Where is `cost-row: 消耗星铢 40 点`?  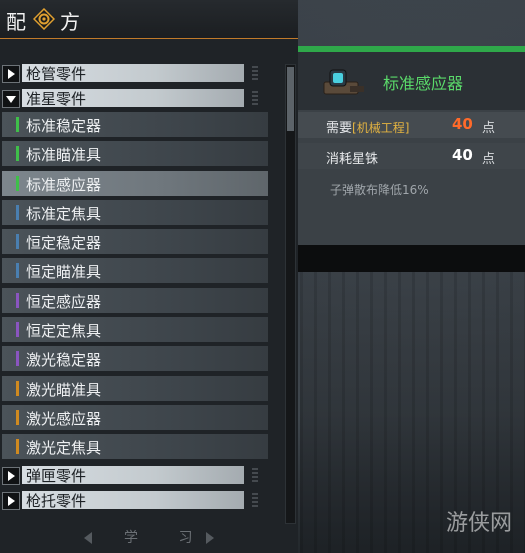
cost-row: 消耗星铢 40 点 is located at coordinates (411, 156).